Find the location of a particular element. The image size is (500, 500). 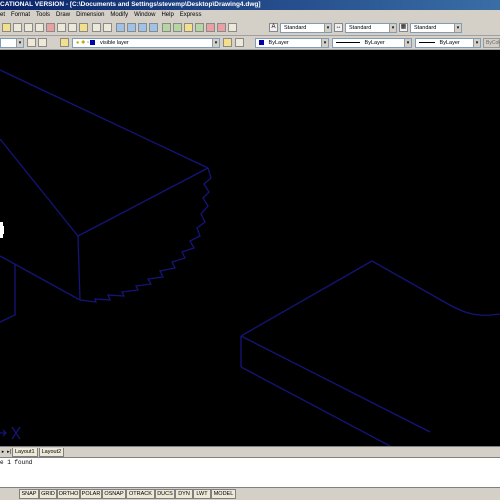

slab-top-left-edge is located at coordinates (306, 298).